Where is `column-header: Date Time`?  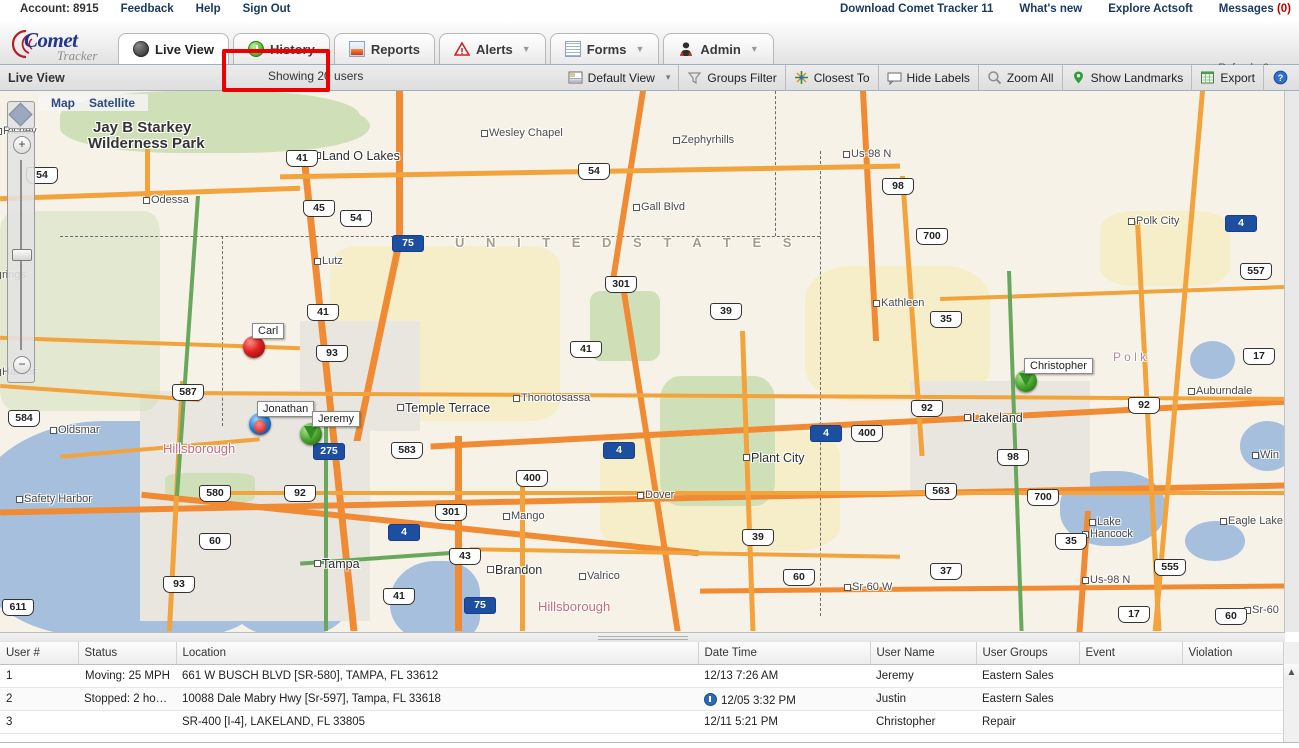
column-header: Date Time is located at coordinates (784, 653).